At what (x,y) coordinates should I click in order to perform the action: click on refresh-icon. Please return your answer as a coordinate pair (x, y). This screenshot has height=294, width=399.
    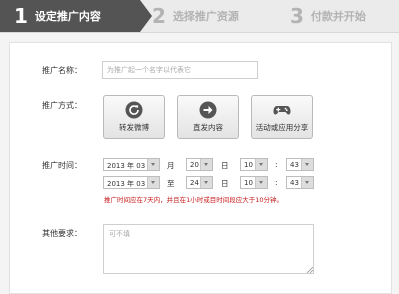
    Looking at the image, I should click on (134, 110).